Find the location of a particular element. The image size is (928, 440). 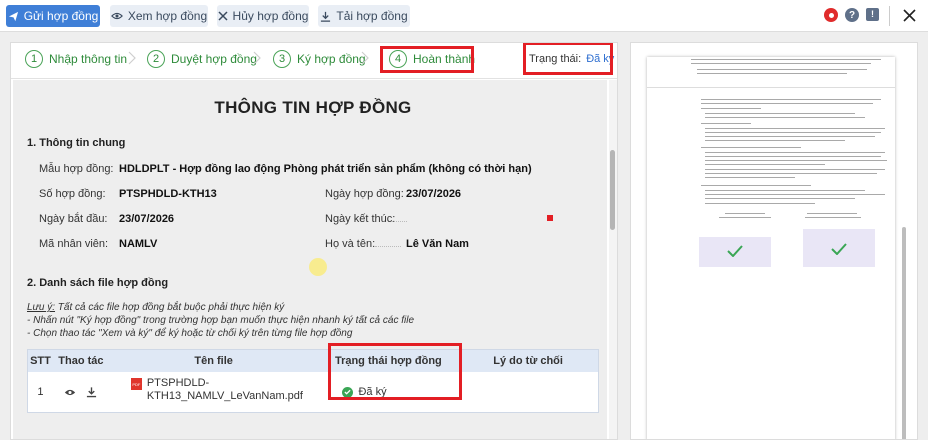

file-name-line2: KTH13_NAMLV_LeVanNam.pdf is located at coordinates (224, 396).